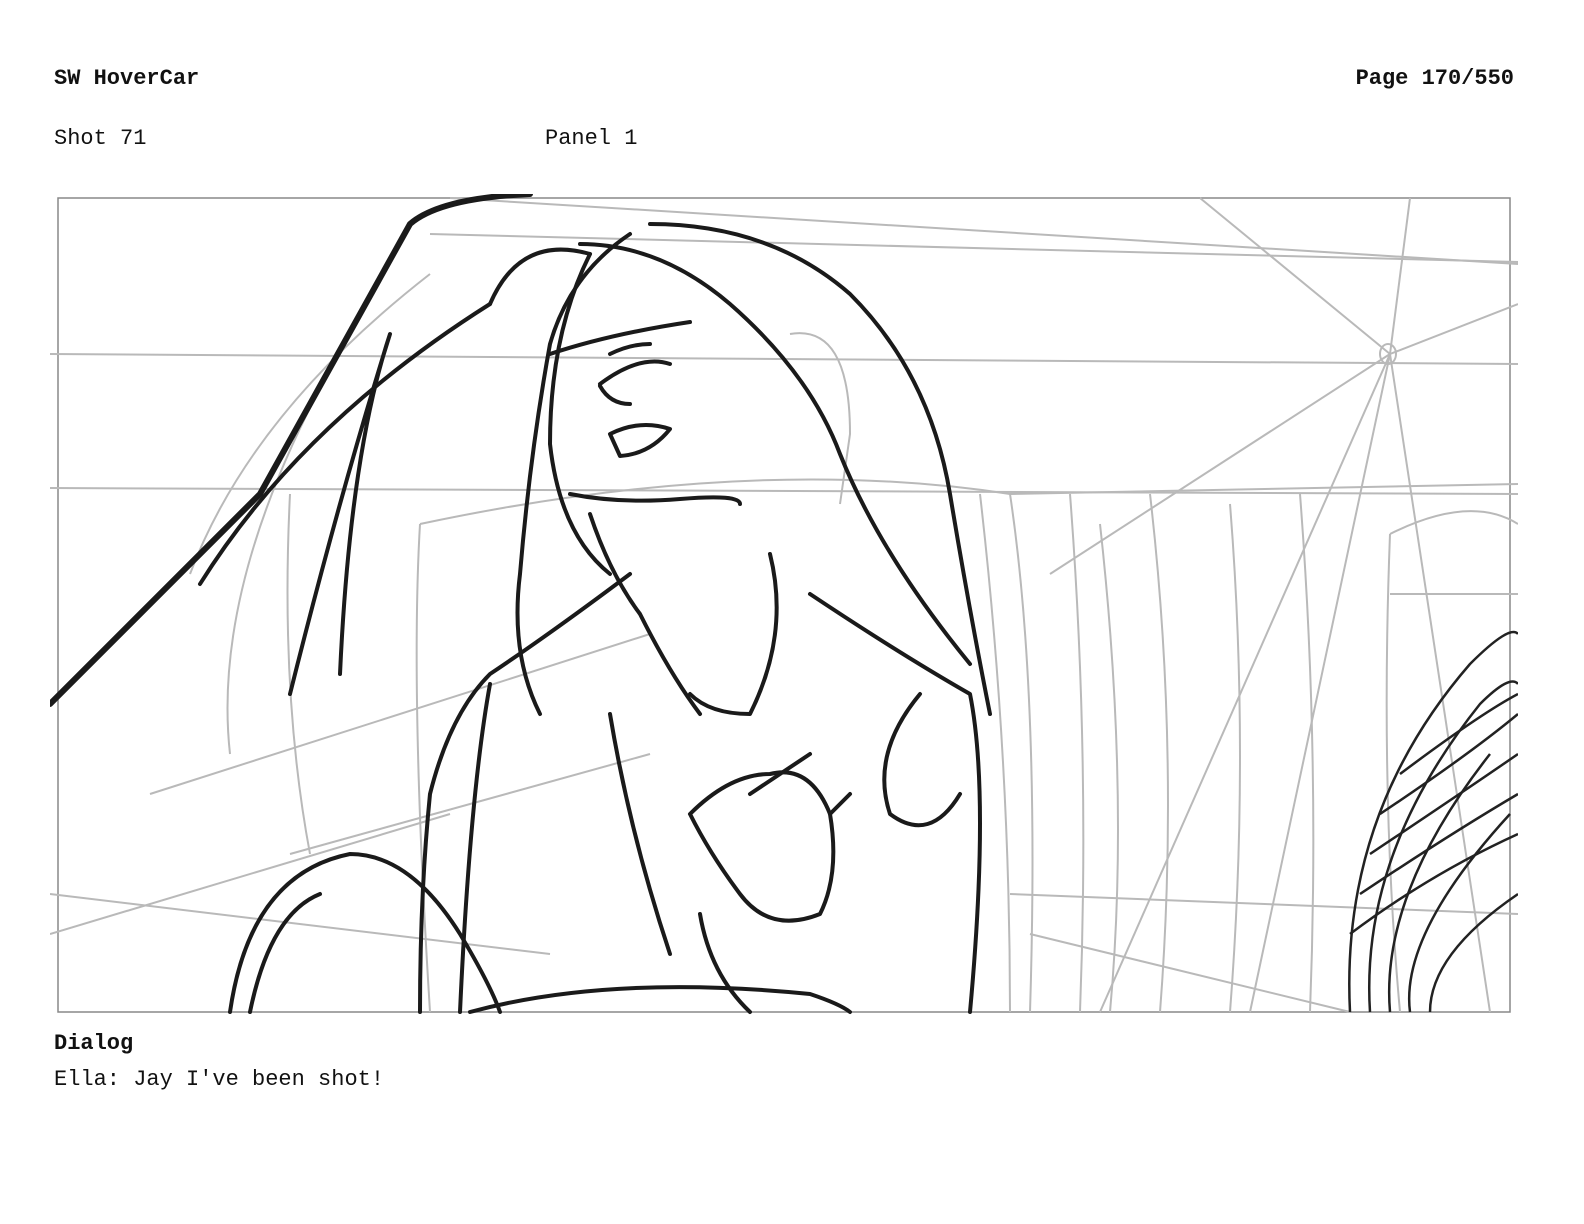  What do you see at coordinates (100, 138) in the screenshot?
I see `shot-label: Shot 71` at bounding box center [100, 138].